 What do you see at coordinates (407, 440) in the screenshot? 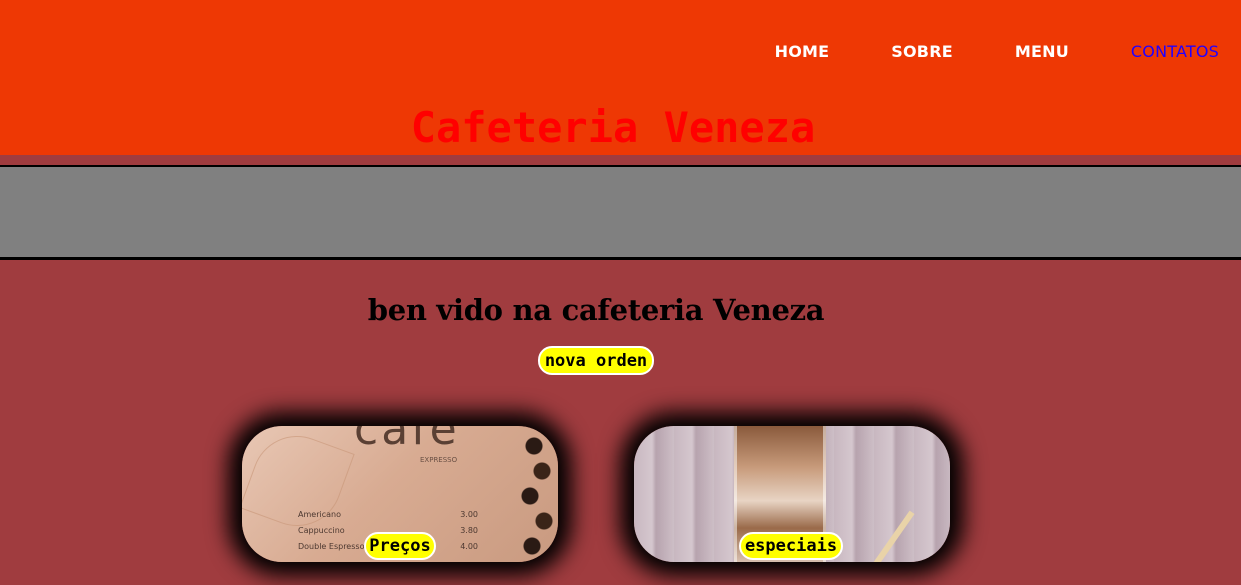
I see `menu-logo-text: café` at bounding box center [407, 440].